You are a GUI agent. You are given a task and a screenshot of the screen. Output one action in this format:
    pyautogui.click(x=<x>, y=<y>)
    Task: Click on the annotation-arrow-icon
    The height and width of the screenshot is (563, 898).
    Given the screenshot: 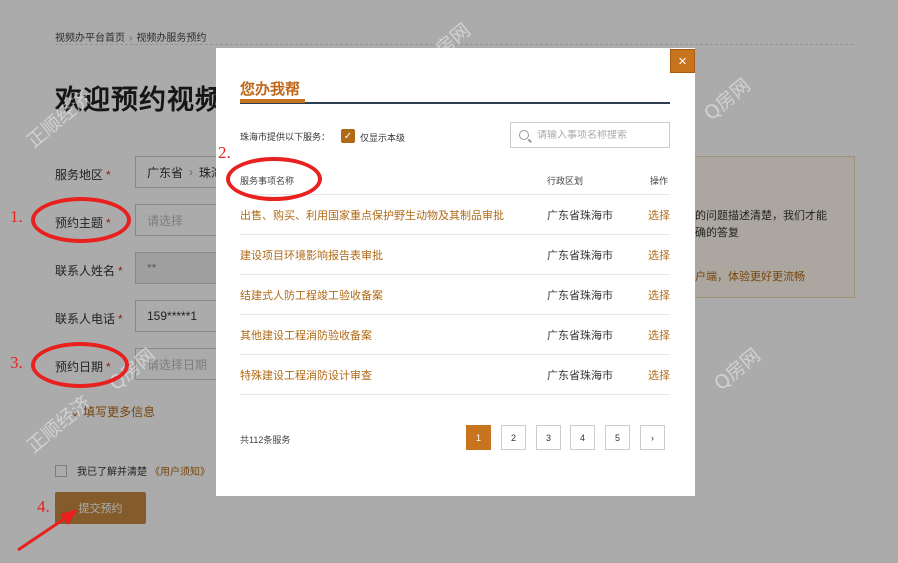 What is the action you would take?
    pyautogui.click(x=47, y=530)
    